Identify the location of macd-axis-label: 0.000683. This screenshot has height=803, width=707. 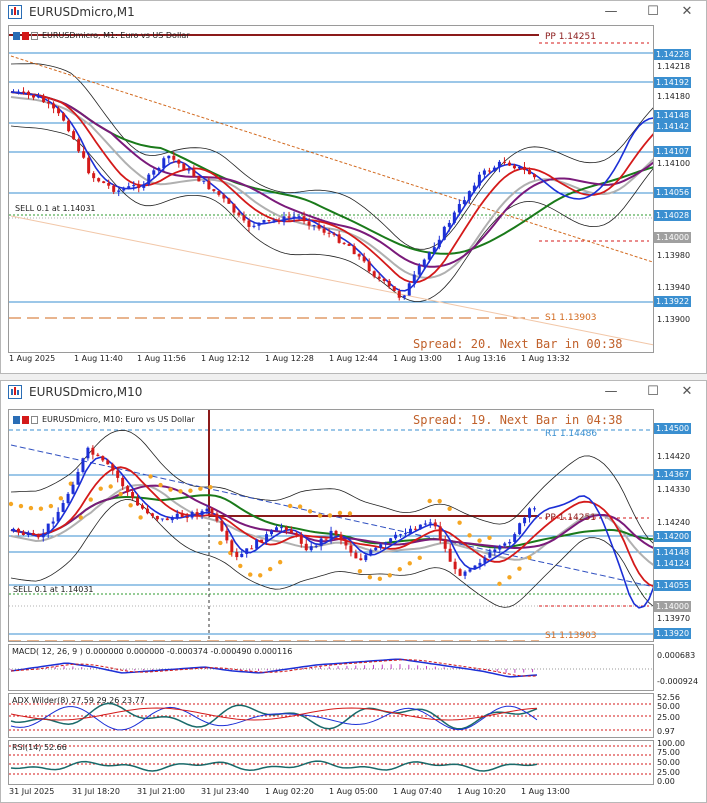
(676, 655).